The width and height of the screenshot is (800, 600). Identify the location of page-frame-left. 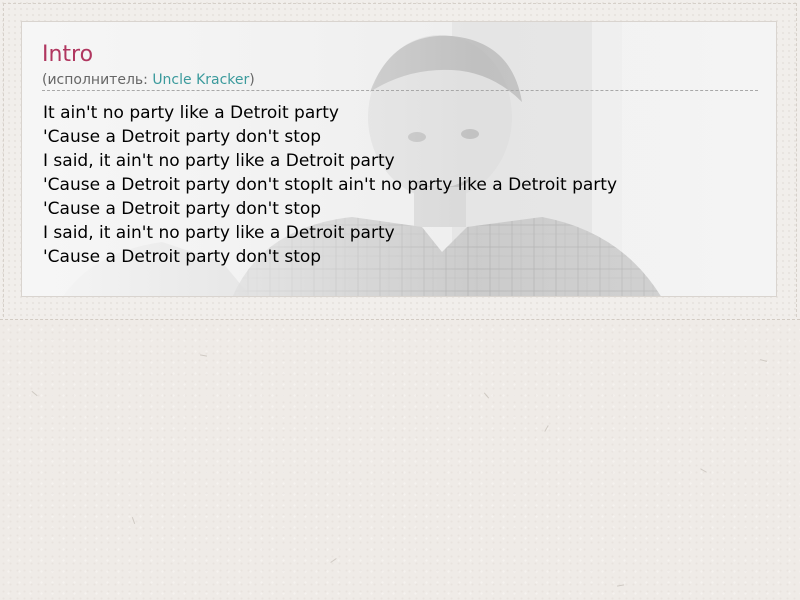
(3, 160).